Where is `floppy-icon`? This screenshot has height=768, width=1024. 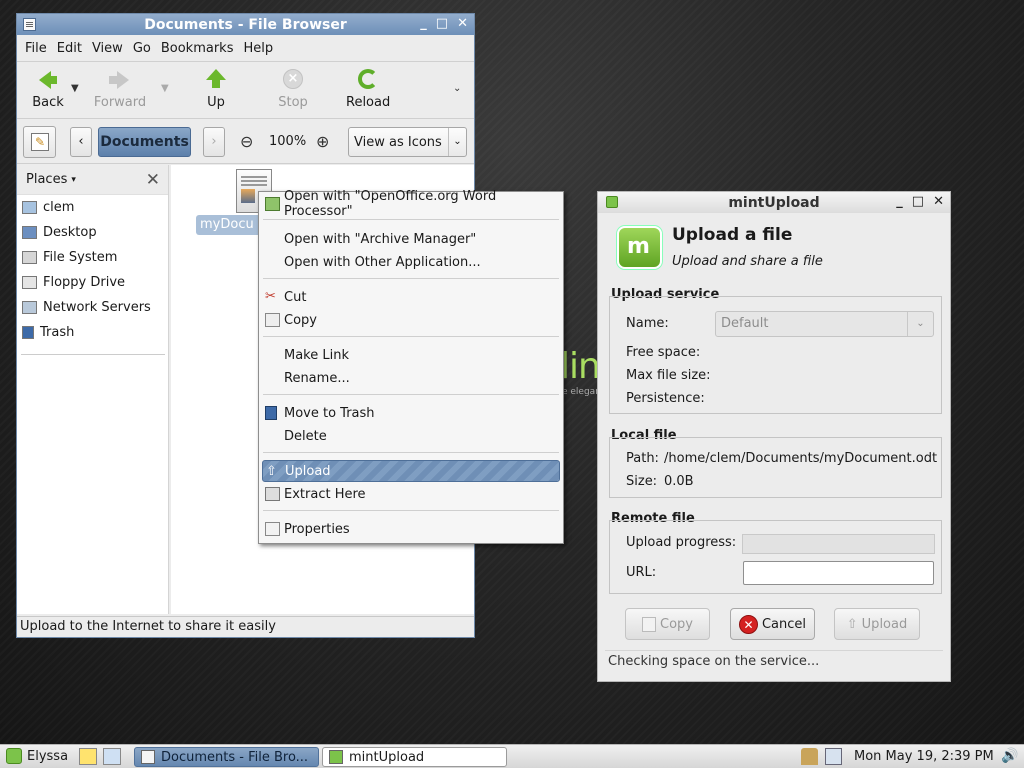 floppy-icon is located at coordinates (29, 282).